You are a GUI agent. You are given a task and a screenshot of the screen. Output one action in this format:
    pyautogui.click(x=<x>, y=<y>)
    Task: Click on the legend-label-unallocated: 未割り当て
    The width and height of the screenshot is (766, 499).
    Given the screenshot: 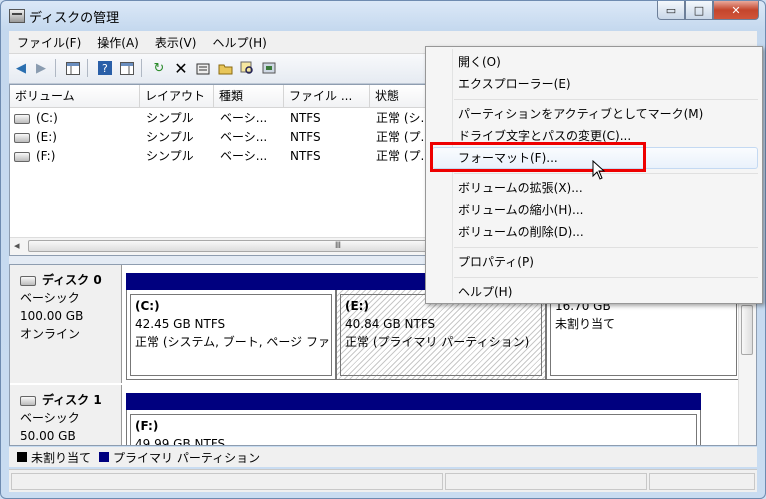 What is the action you would take?
    pyautogui.click(x=61, y=457)
    